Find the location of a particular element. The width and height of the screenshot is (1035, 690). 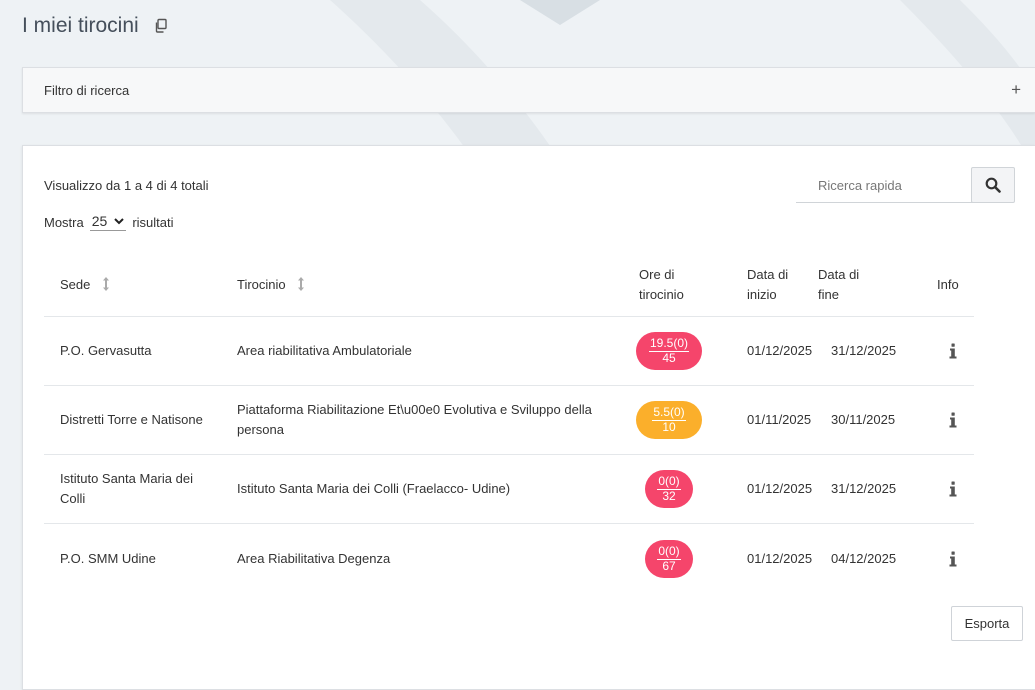

hours-badge: 0(0) 32 is located at coordinates (669, 489).